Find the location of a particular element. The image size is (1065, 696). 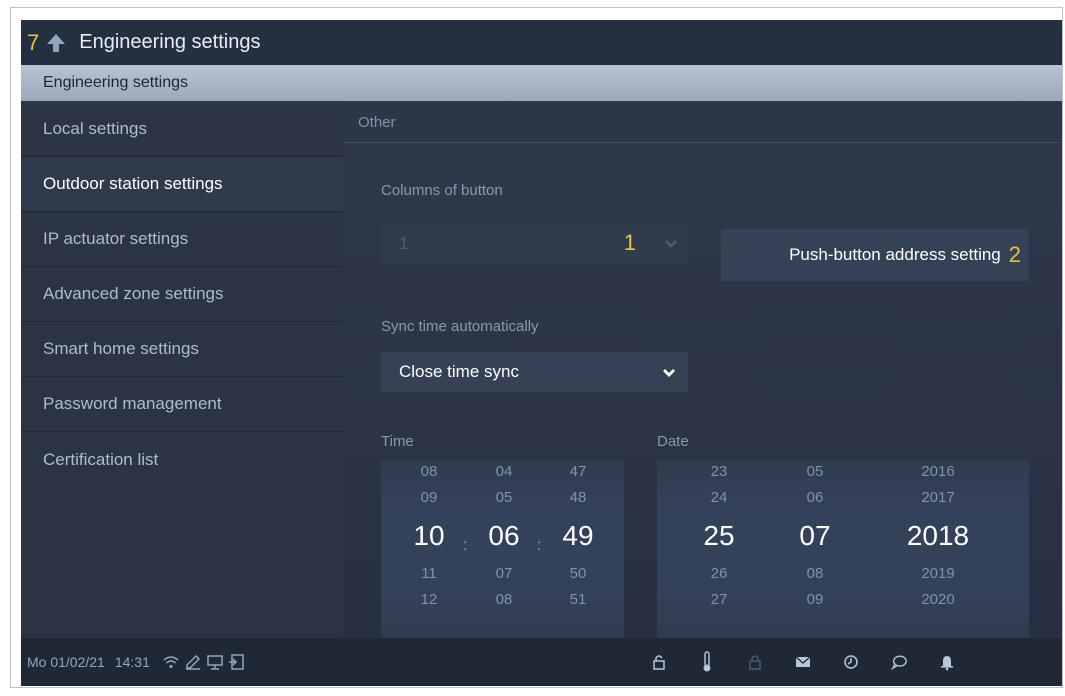

chat-icon is located at coordinates (899, 662).